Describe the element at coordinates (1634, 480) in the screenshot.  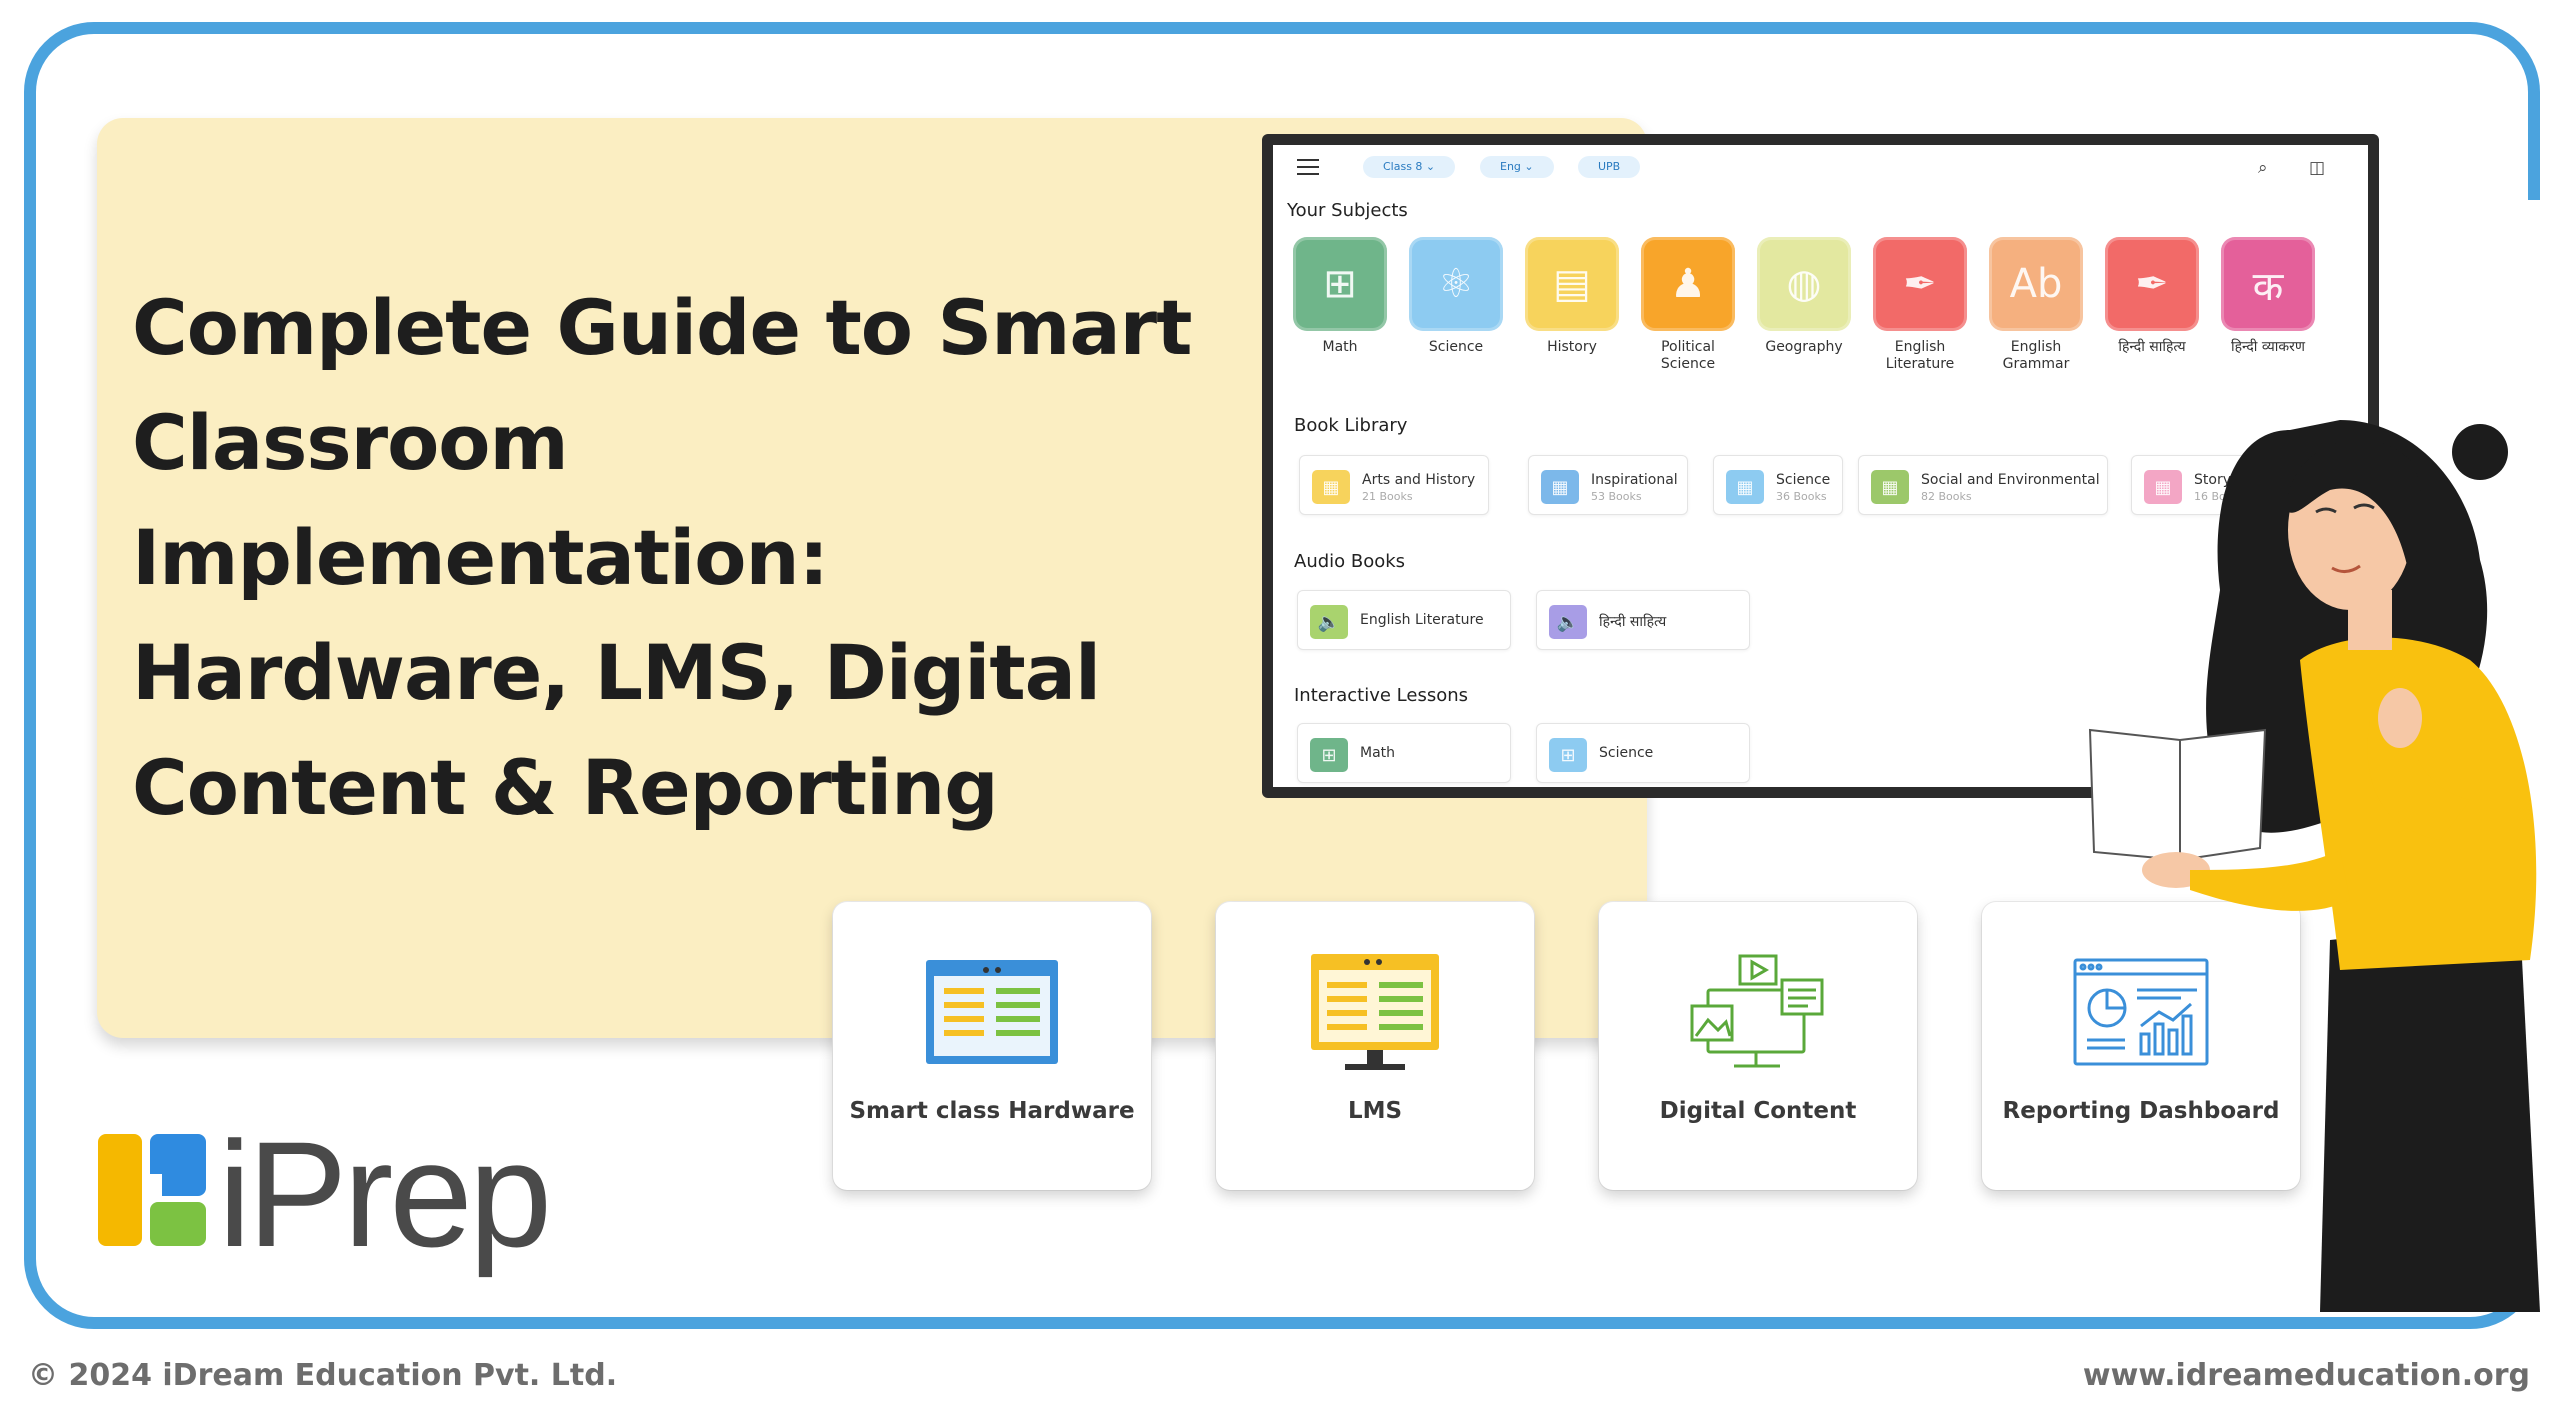
I see `library-card-title: Inspirational` at that location.